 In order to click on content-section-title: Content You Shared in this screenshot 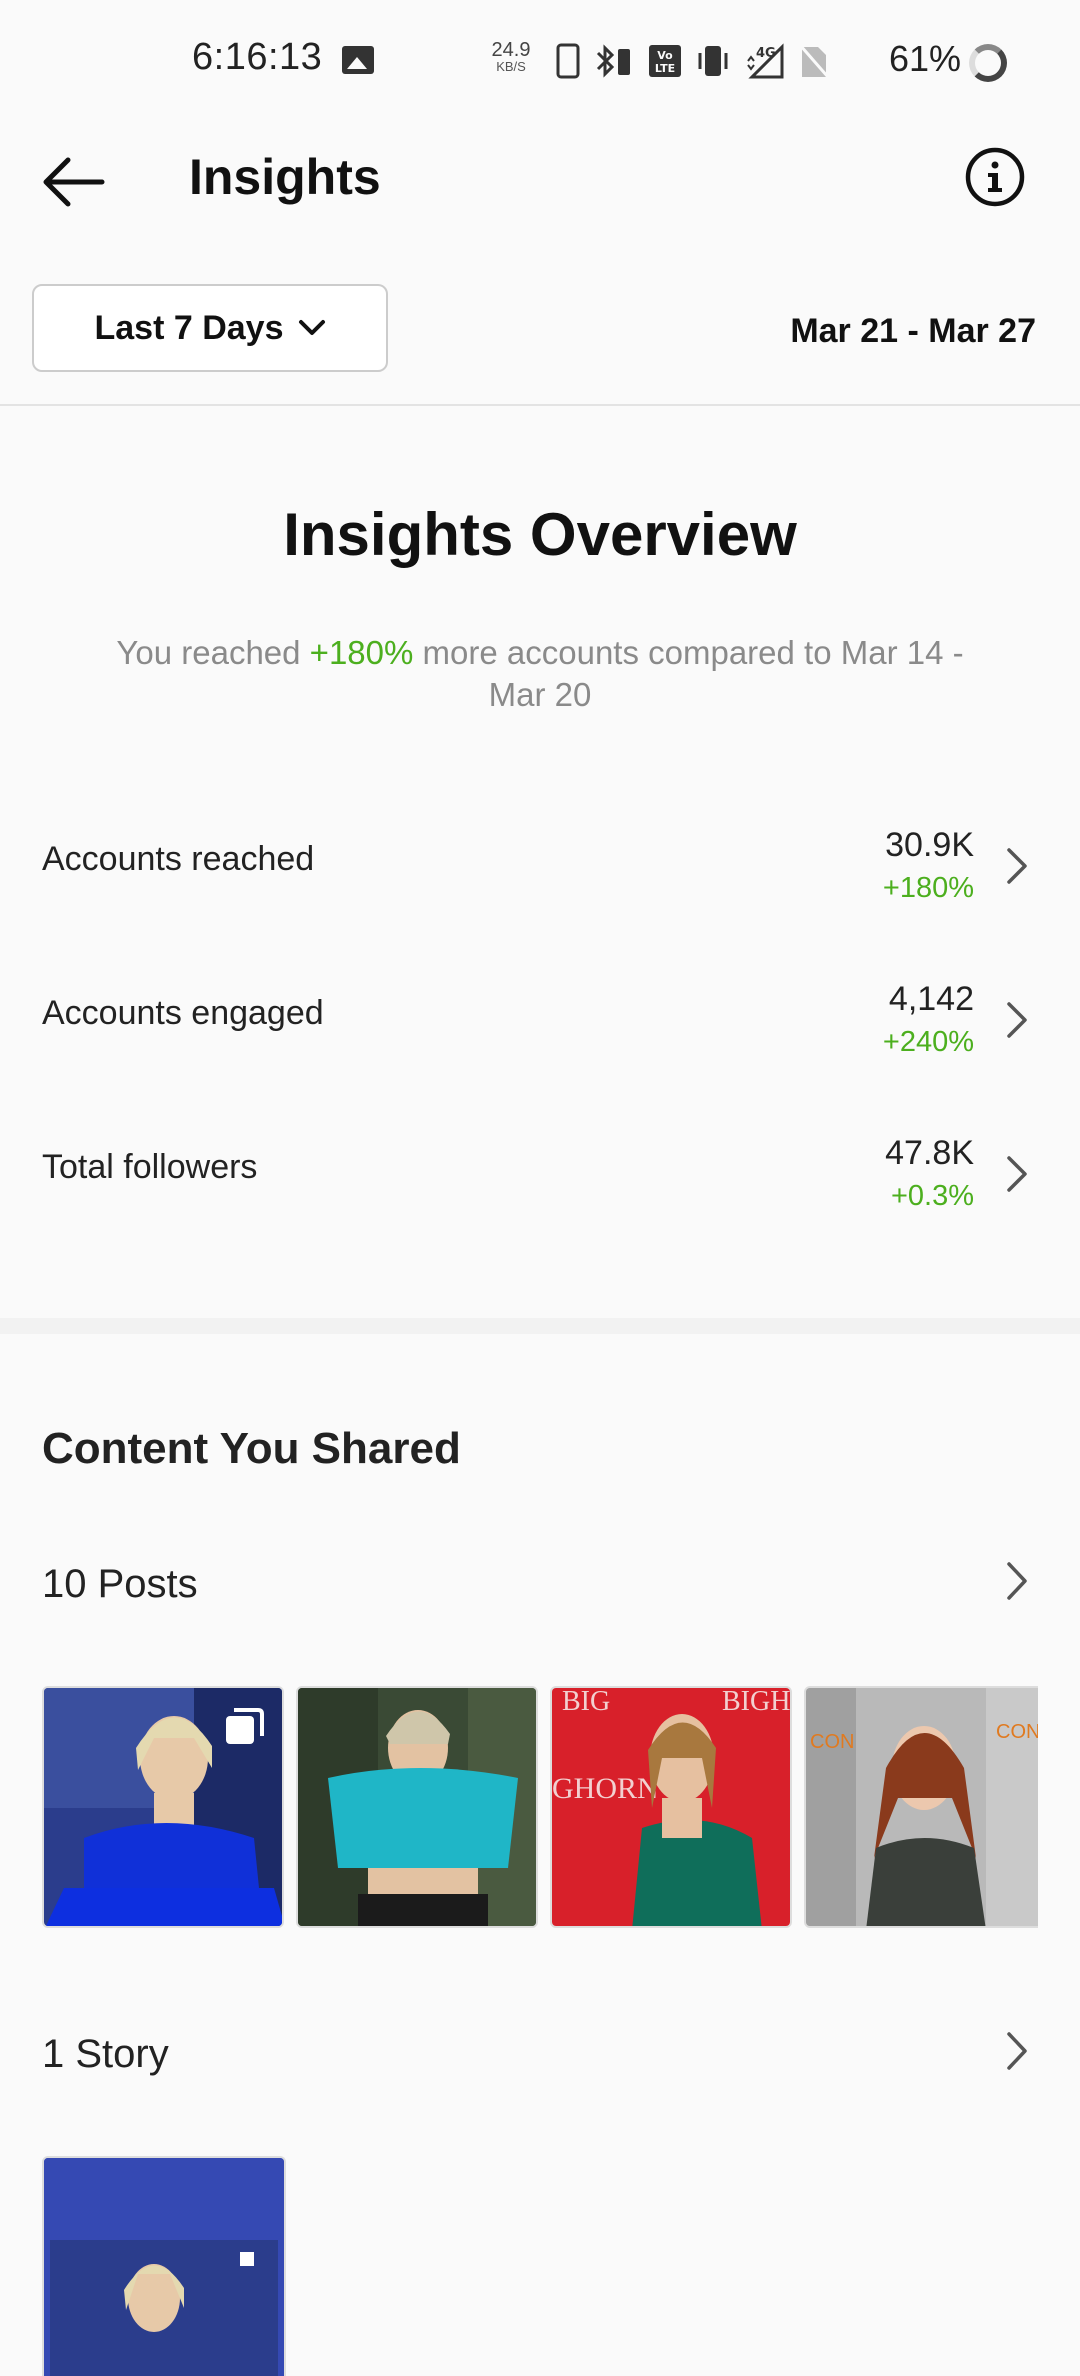, I will do `click(251, 1448)`.